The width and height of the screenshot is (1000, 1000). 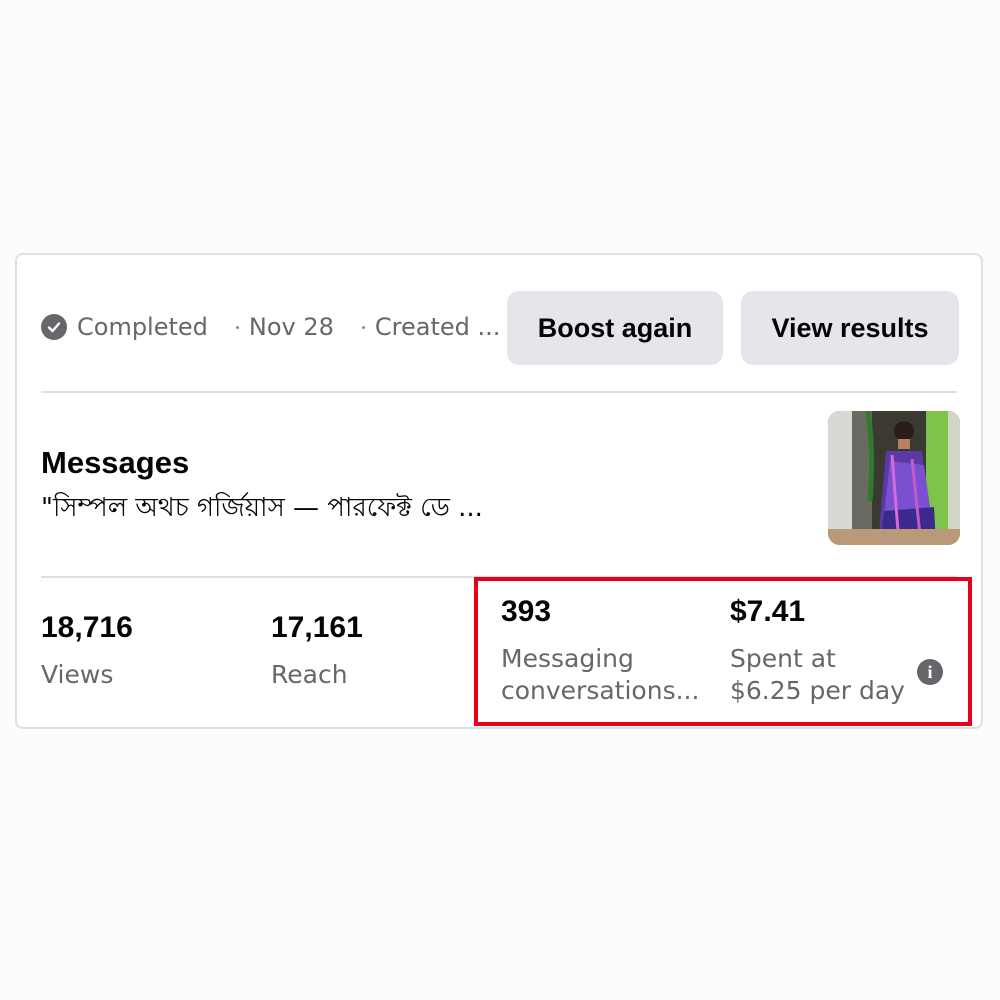 What do you see at coordinates (615, 328) in the screenshot?
I see `boost-again-button: Boost again` at bounding box center [615, 328].